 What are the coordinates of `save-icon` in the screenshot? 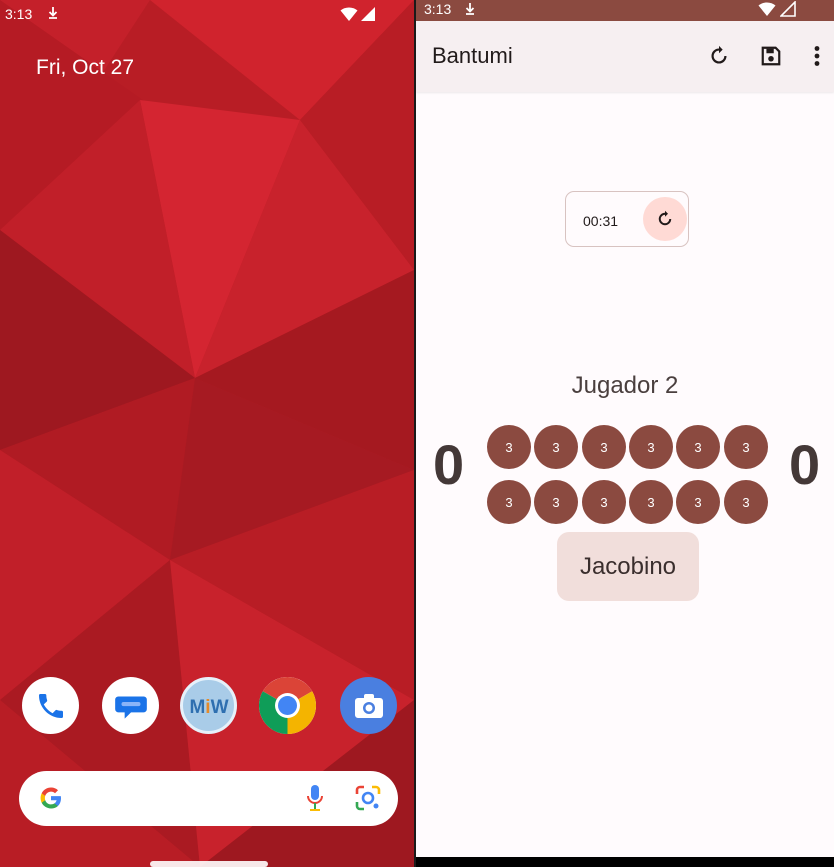 It's located at (771, 56).